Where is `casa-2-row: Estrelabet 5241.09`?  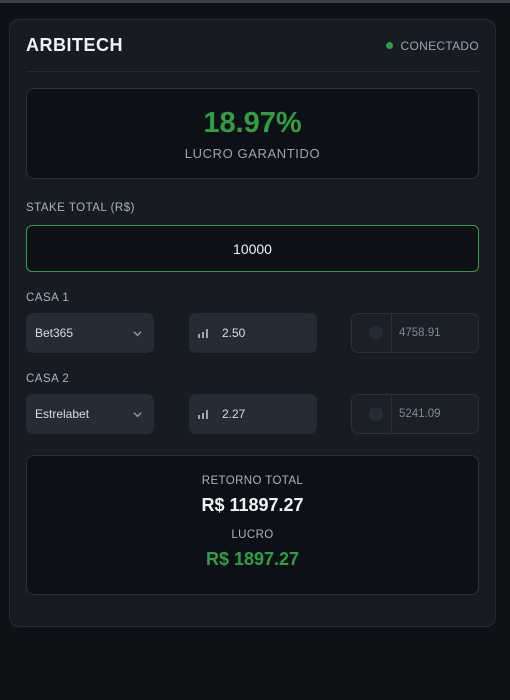 casa-2-row: Estrelabet 5241.09 is located at coordinates (252, 414).